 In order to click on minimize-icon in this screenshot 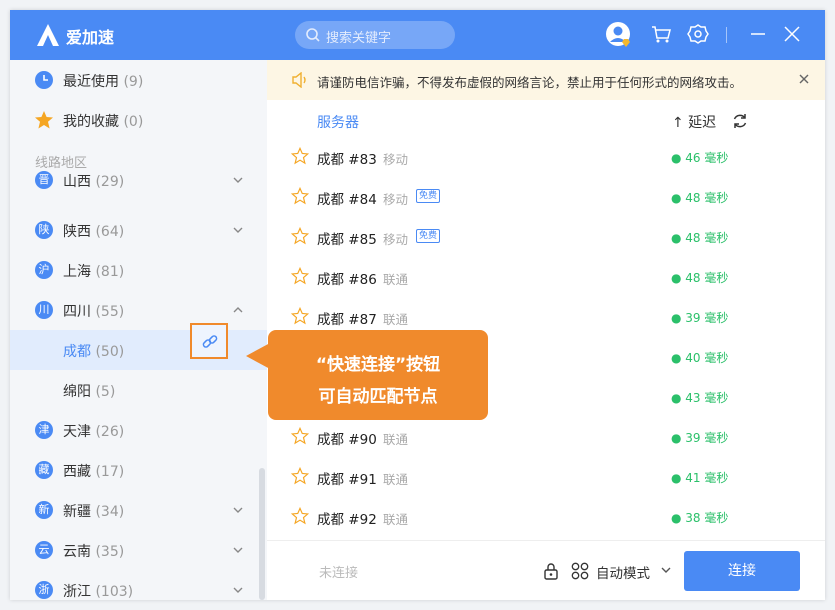, I will do `click(758, 34)`.